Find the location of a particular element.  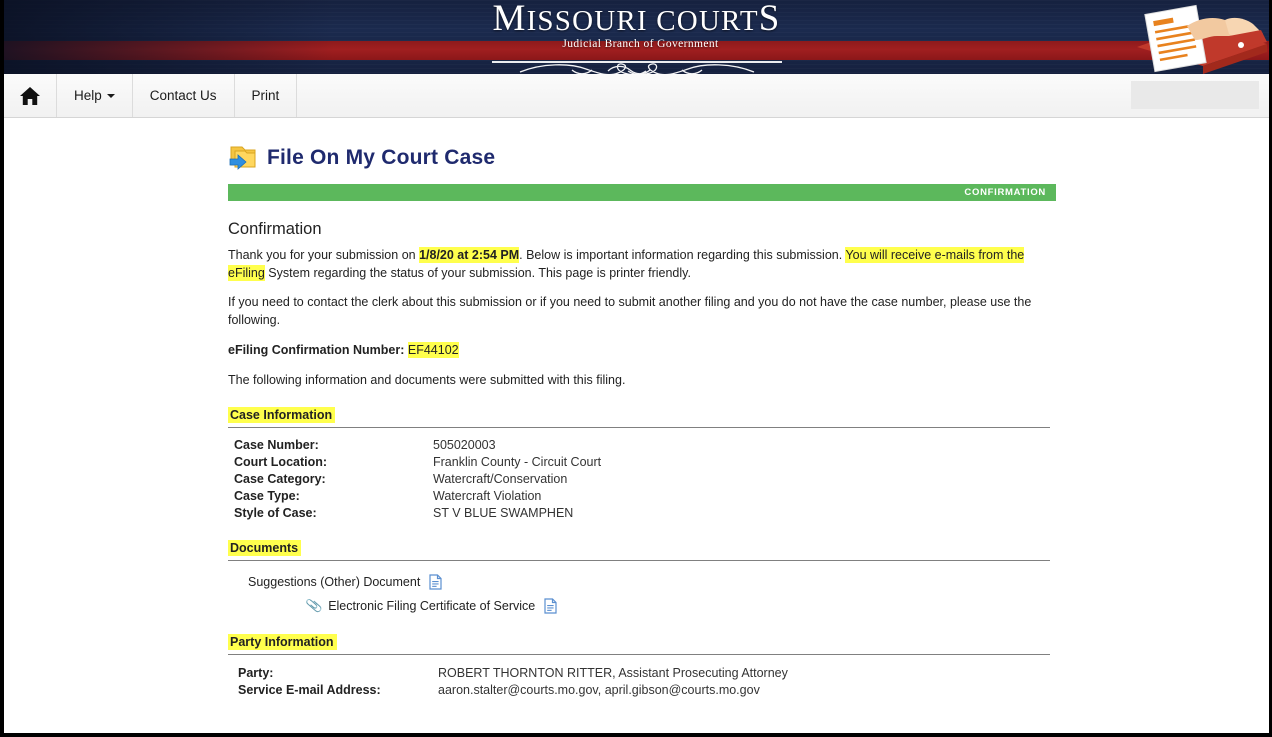

label-case-number: Case Number: is located at coordinates (276, 445).